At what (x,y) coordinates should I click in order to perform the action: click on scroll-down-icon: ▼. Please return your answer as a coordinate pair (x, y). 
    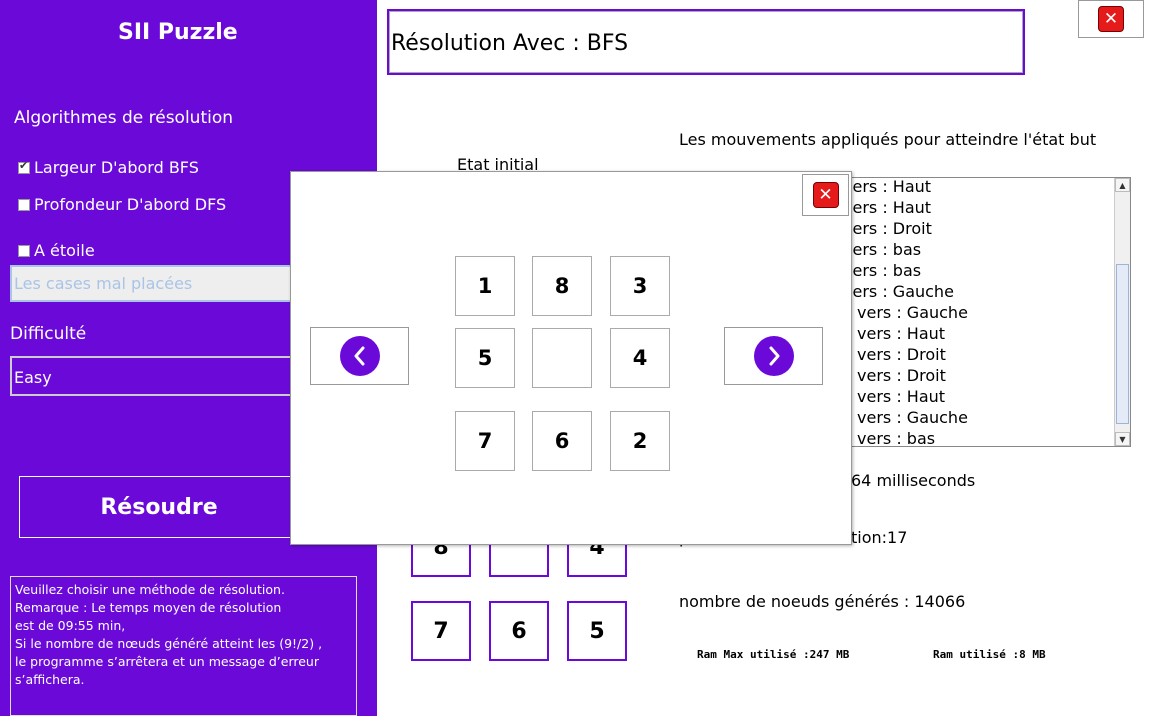
    Looking at the image, I should click on (1122, 439).